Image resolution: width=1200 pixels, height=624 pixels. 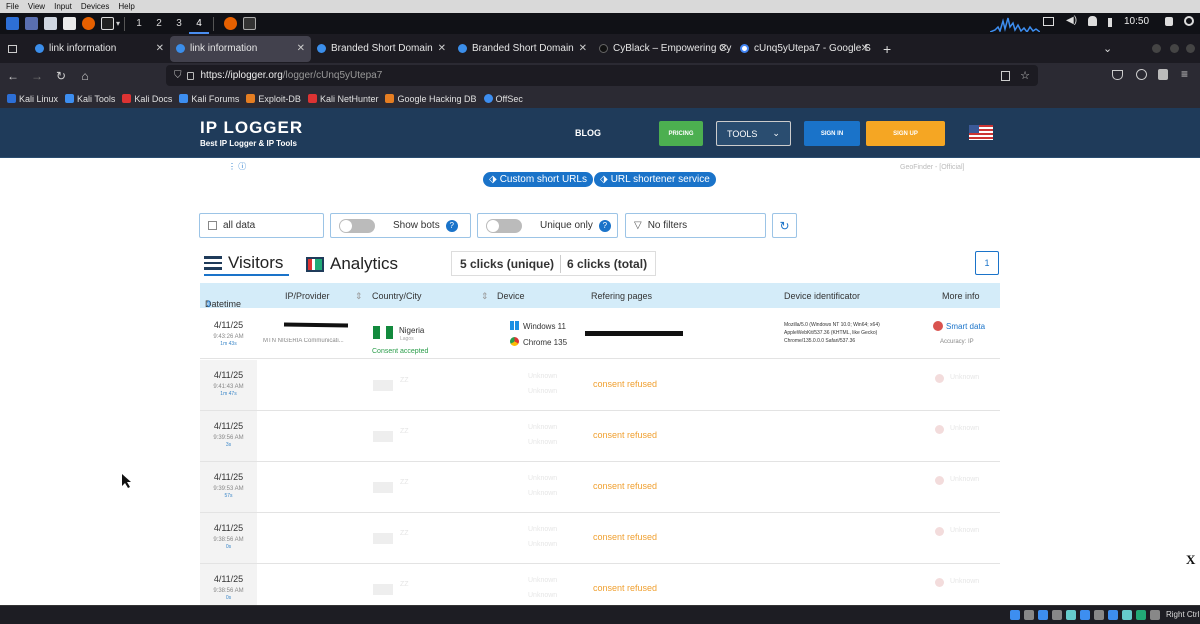 What do you see at coordinates (1107, 48) in the screenshot?
I see `tab-list-chevron-icon: ⌄` at bounding box center [1107, 48].